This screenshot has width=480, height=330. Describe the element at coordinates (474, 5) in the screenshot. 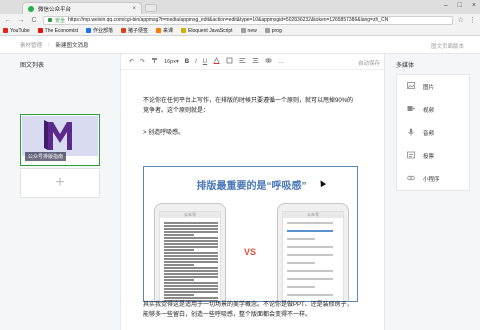

I see `close-window-icon: ×` at that location.